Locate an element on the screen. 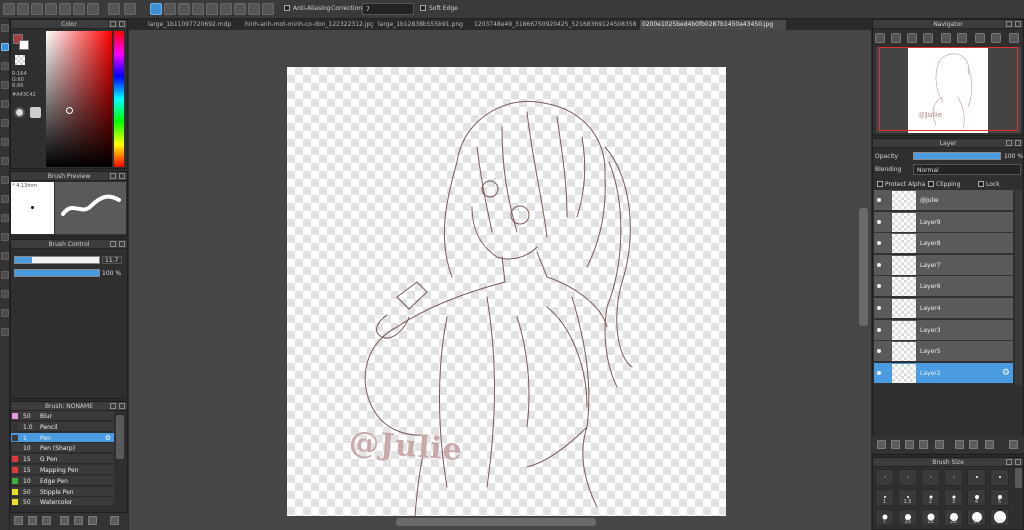 Image resolution: width=1024 pixels, height=530 pixels. navigator-preview: @Julie is located at coordinates (948, 90).